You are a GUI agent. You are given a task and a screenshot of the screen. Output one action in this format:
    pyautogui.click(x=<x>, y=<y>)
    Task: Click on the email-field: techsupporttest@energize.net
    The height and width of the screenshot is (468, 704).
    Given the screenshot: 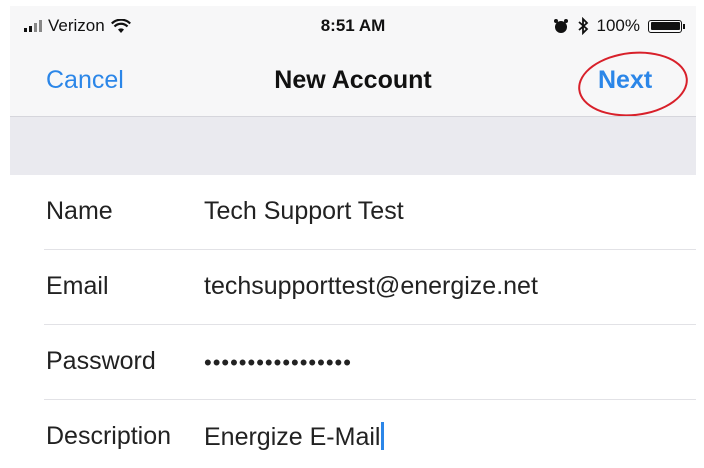 What is the action you would take?
    pyautogui.click(x=371, y=286)
    